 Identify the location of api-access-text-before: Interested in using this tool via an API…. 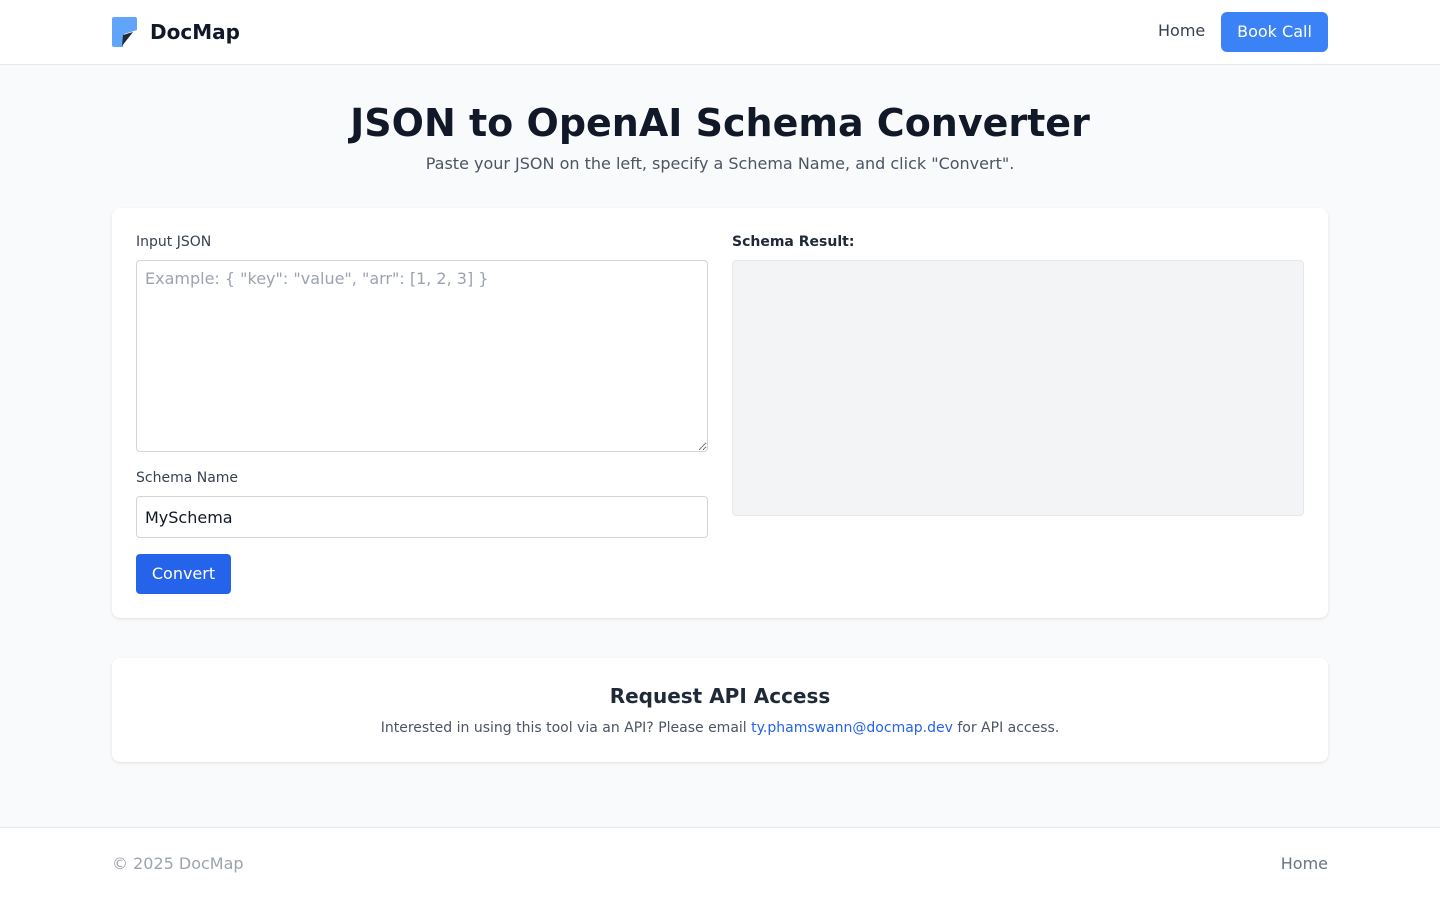
(566, 728).